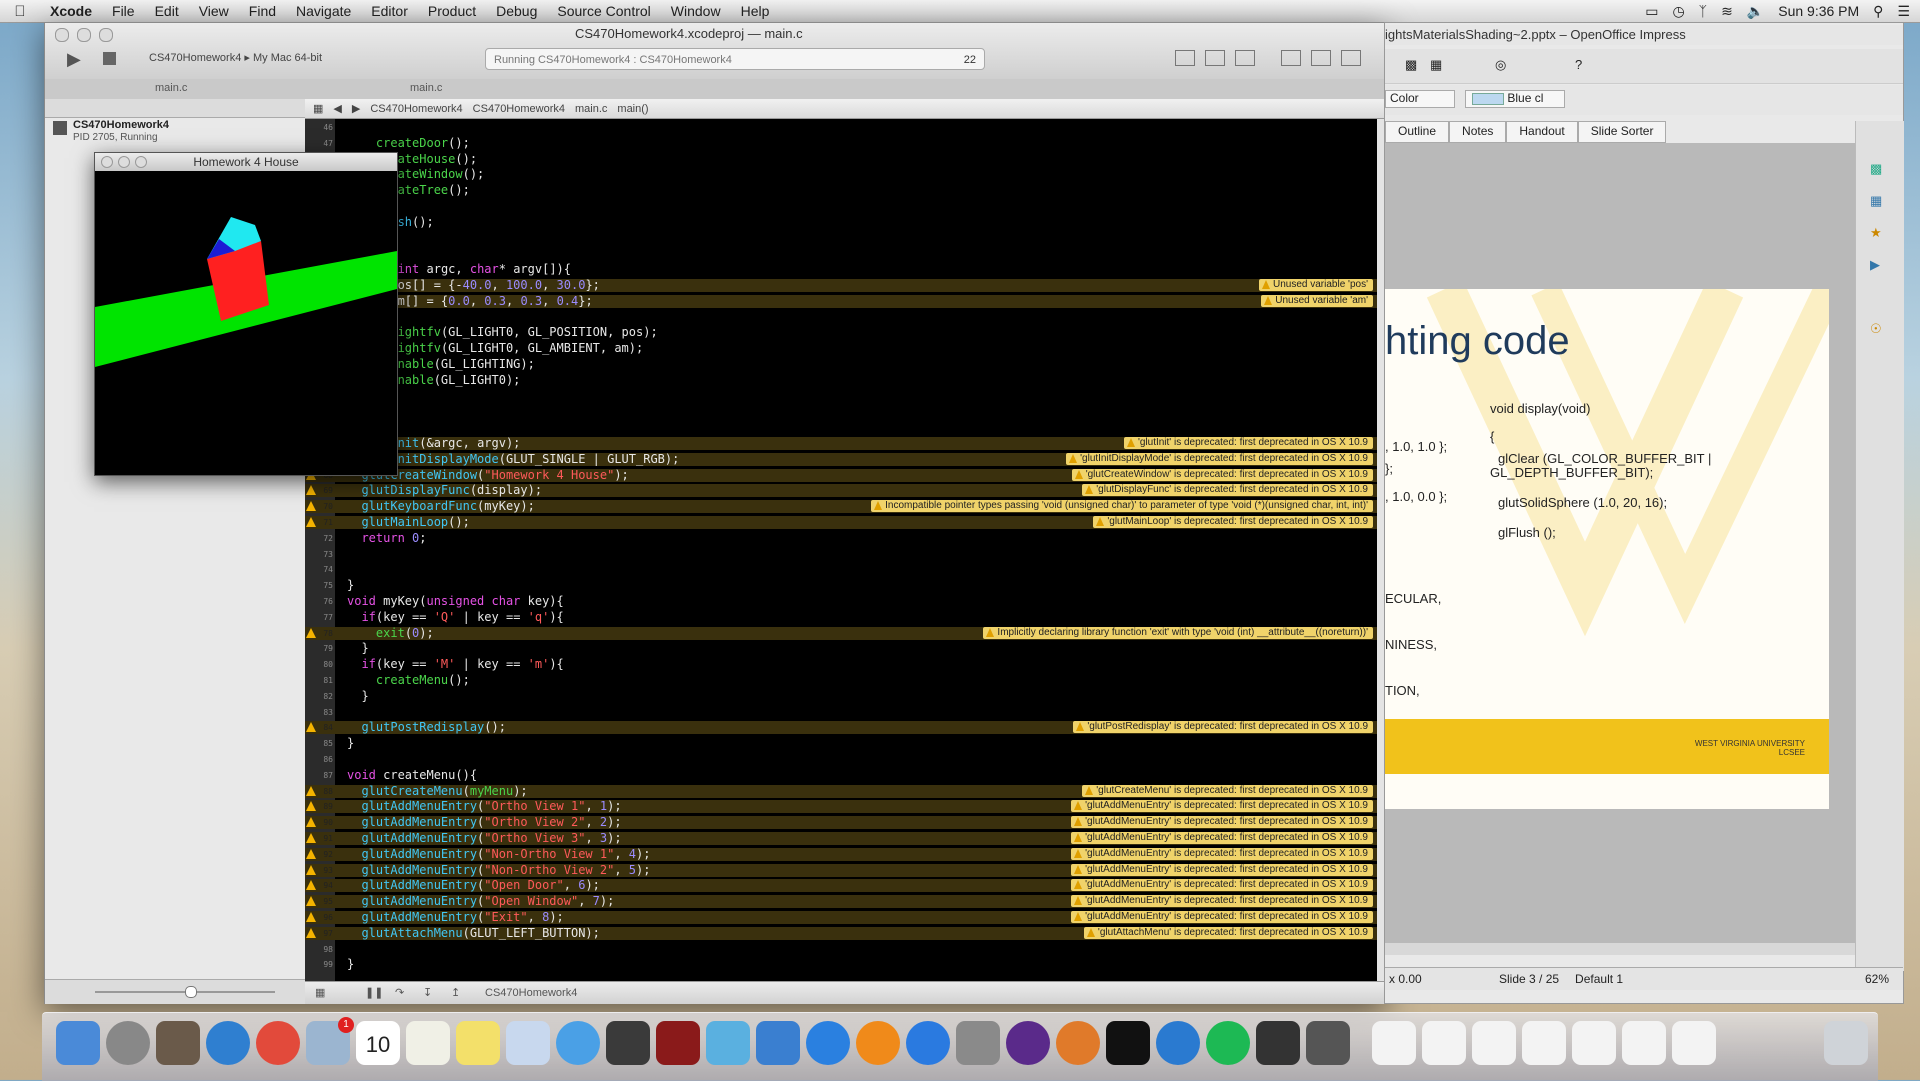 The image size is (1920, 1081). I want to click on step-in-icon: ↧, so click(427, 992).